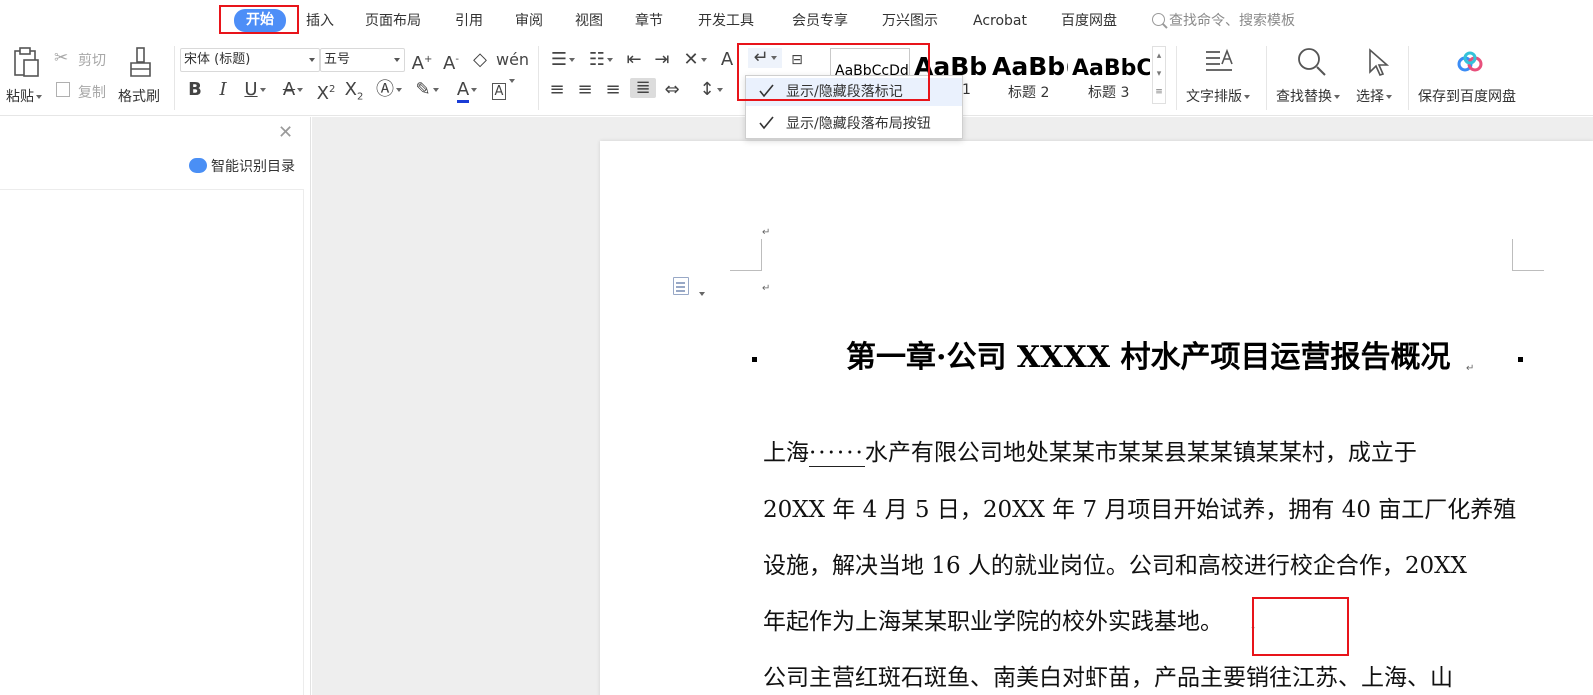  Describe the element at coordinates (1370, 97) in the screenshot. I see `select-label: 选择` at that location.